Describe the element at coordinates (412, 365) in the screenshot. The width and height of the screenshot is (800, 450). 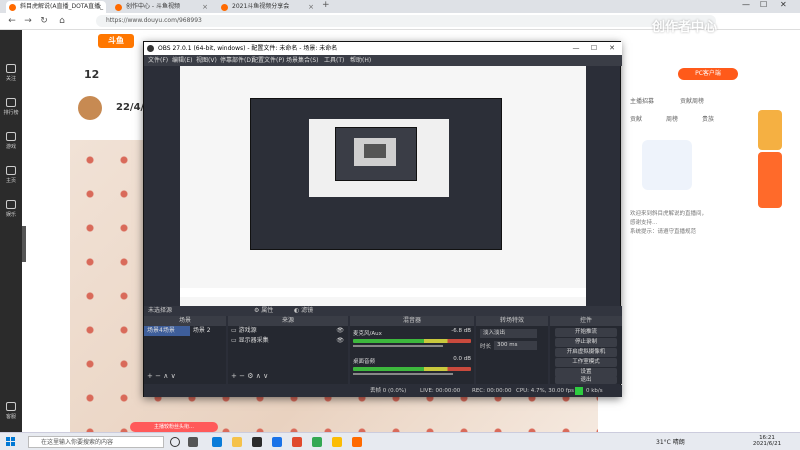
I see `mixer-track: 桌面音频 0.0 dB` at that location.